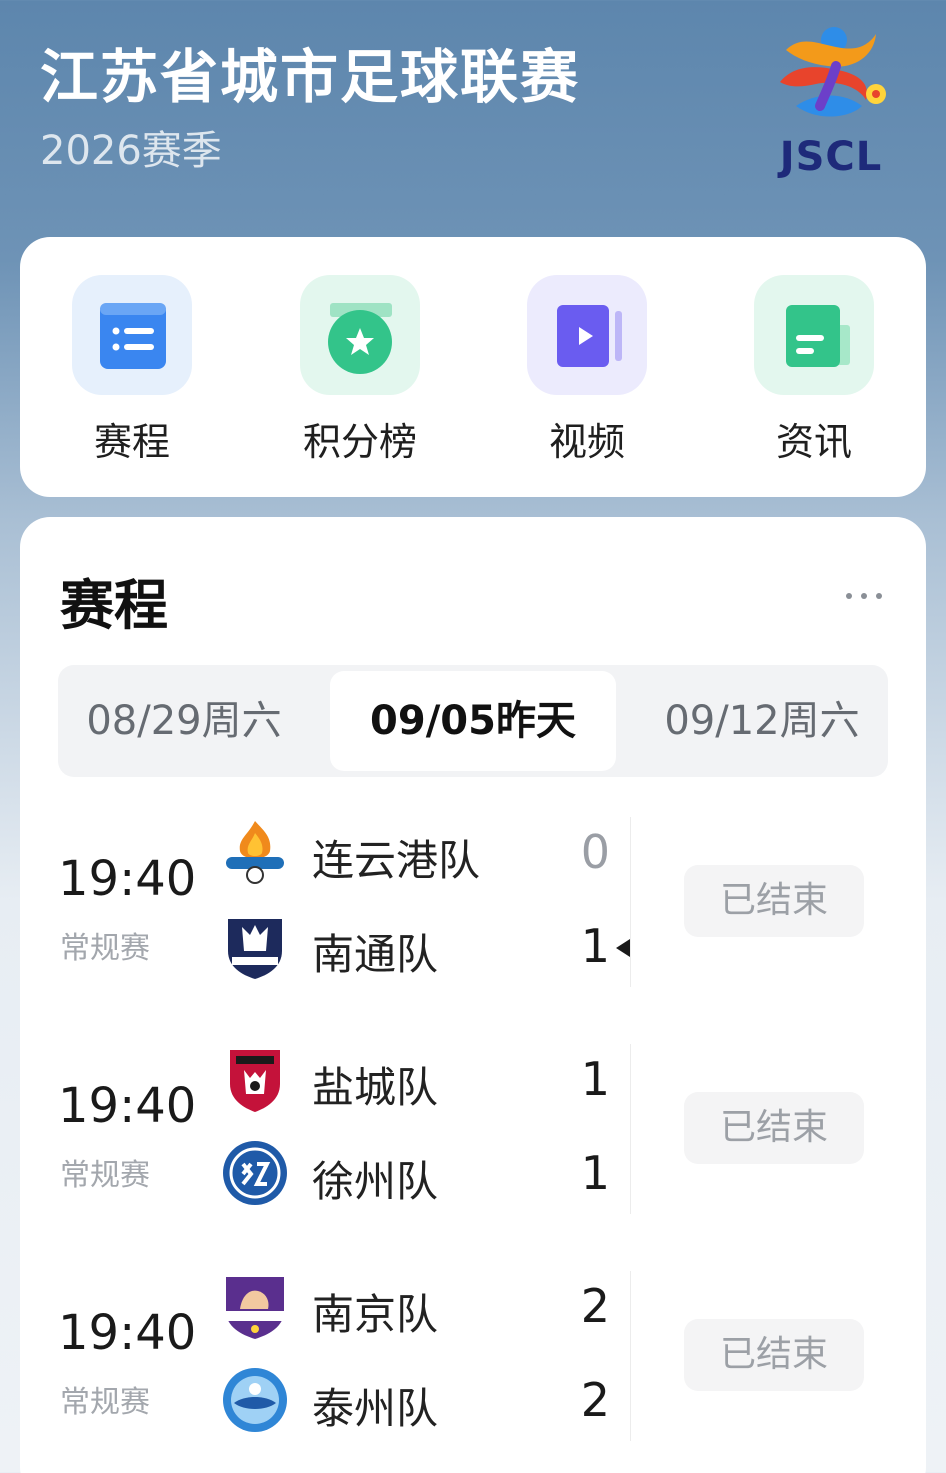  Describe the element at coordinates (586, 442) in the screenshot. I see `quick-nav-label: 视频` at that location.